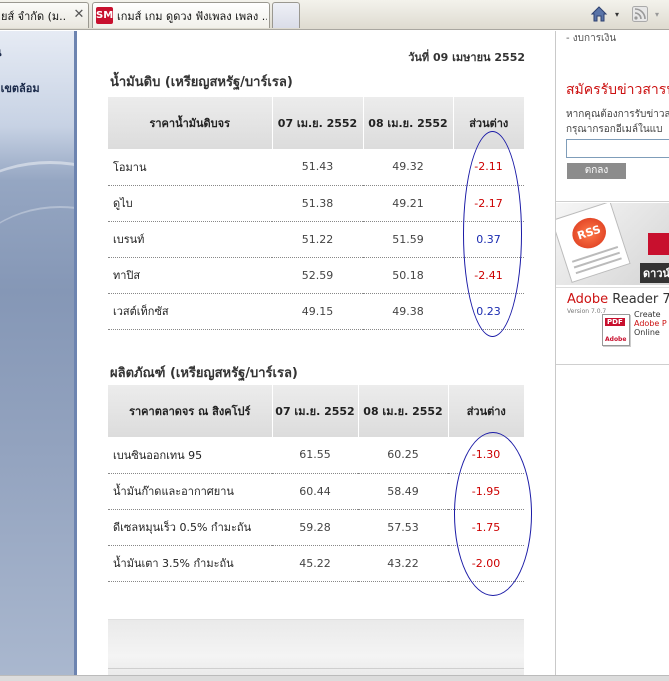 This screenshot has width=669, height=681. Describe the element at coordinates (403, 527) in the screenshot. I see `price-apr08: 57.53` at that location.